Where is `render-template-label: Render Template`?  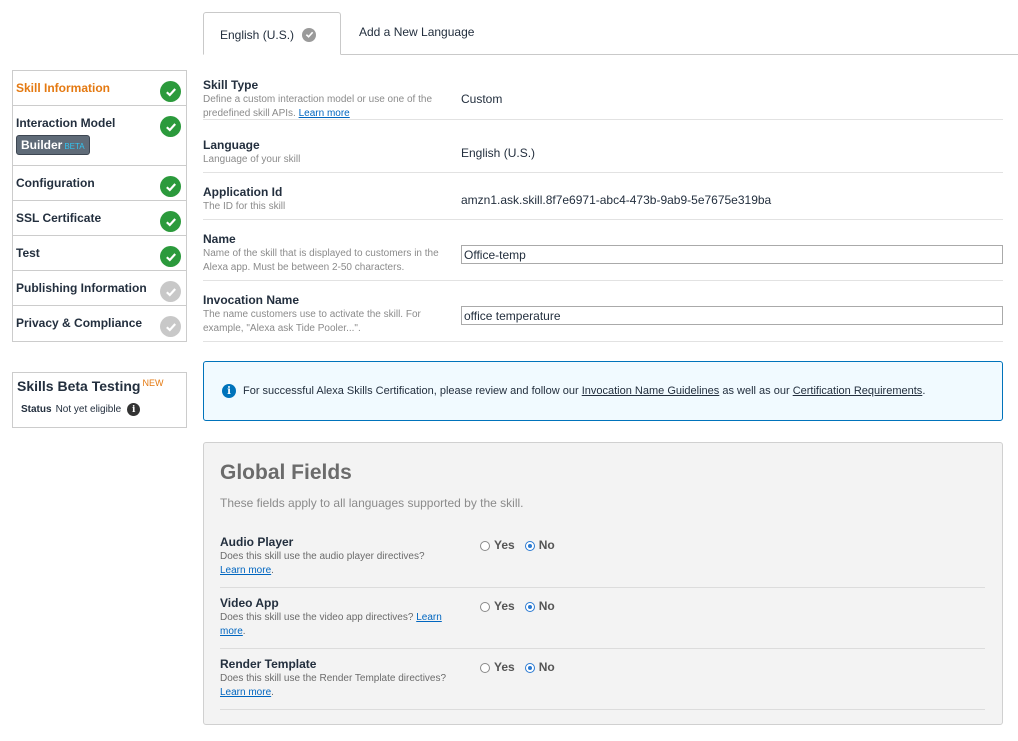
render-template-label: Render Template is located at coordinates (268, 664).